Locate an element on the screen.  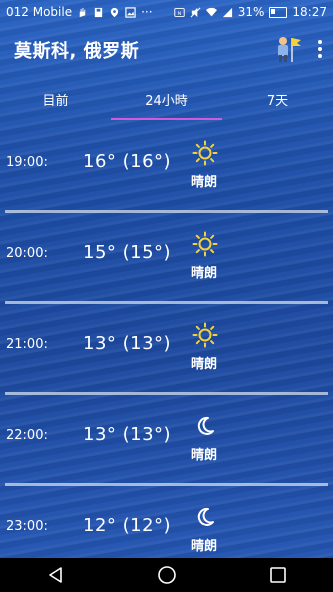
more-notifications-icon: ··· is located at coordinates (147, 12).